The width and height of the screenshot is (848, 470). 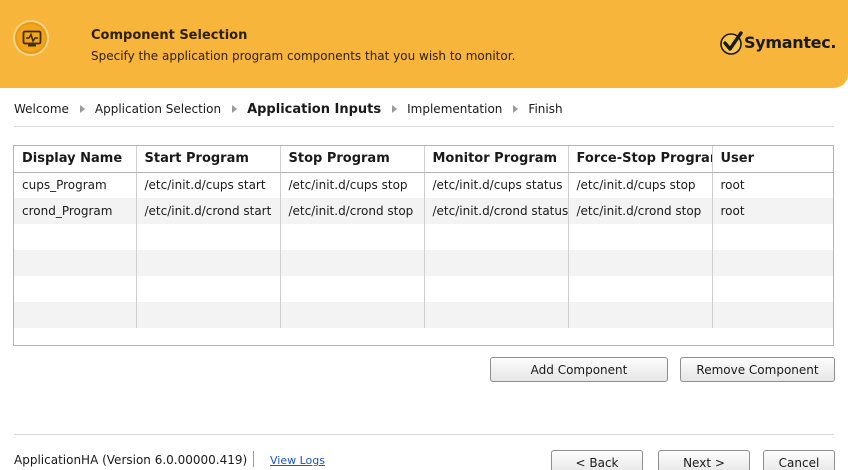 I want to click on column-header: Force-Stop Program, so click(x=640, y=159).